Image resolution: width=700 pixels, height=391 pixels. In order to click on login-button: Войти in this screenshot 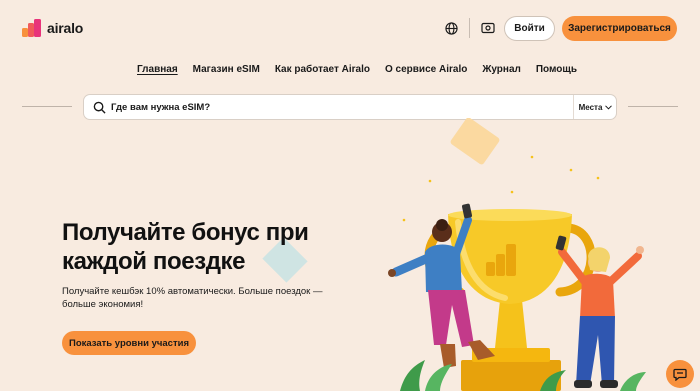, I will do `click(529, 28)`.